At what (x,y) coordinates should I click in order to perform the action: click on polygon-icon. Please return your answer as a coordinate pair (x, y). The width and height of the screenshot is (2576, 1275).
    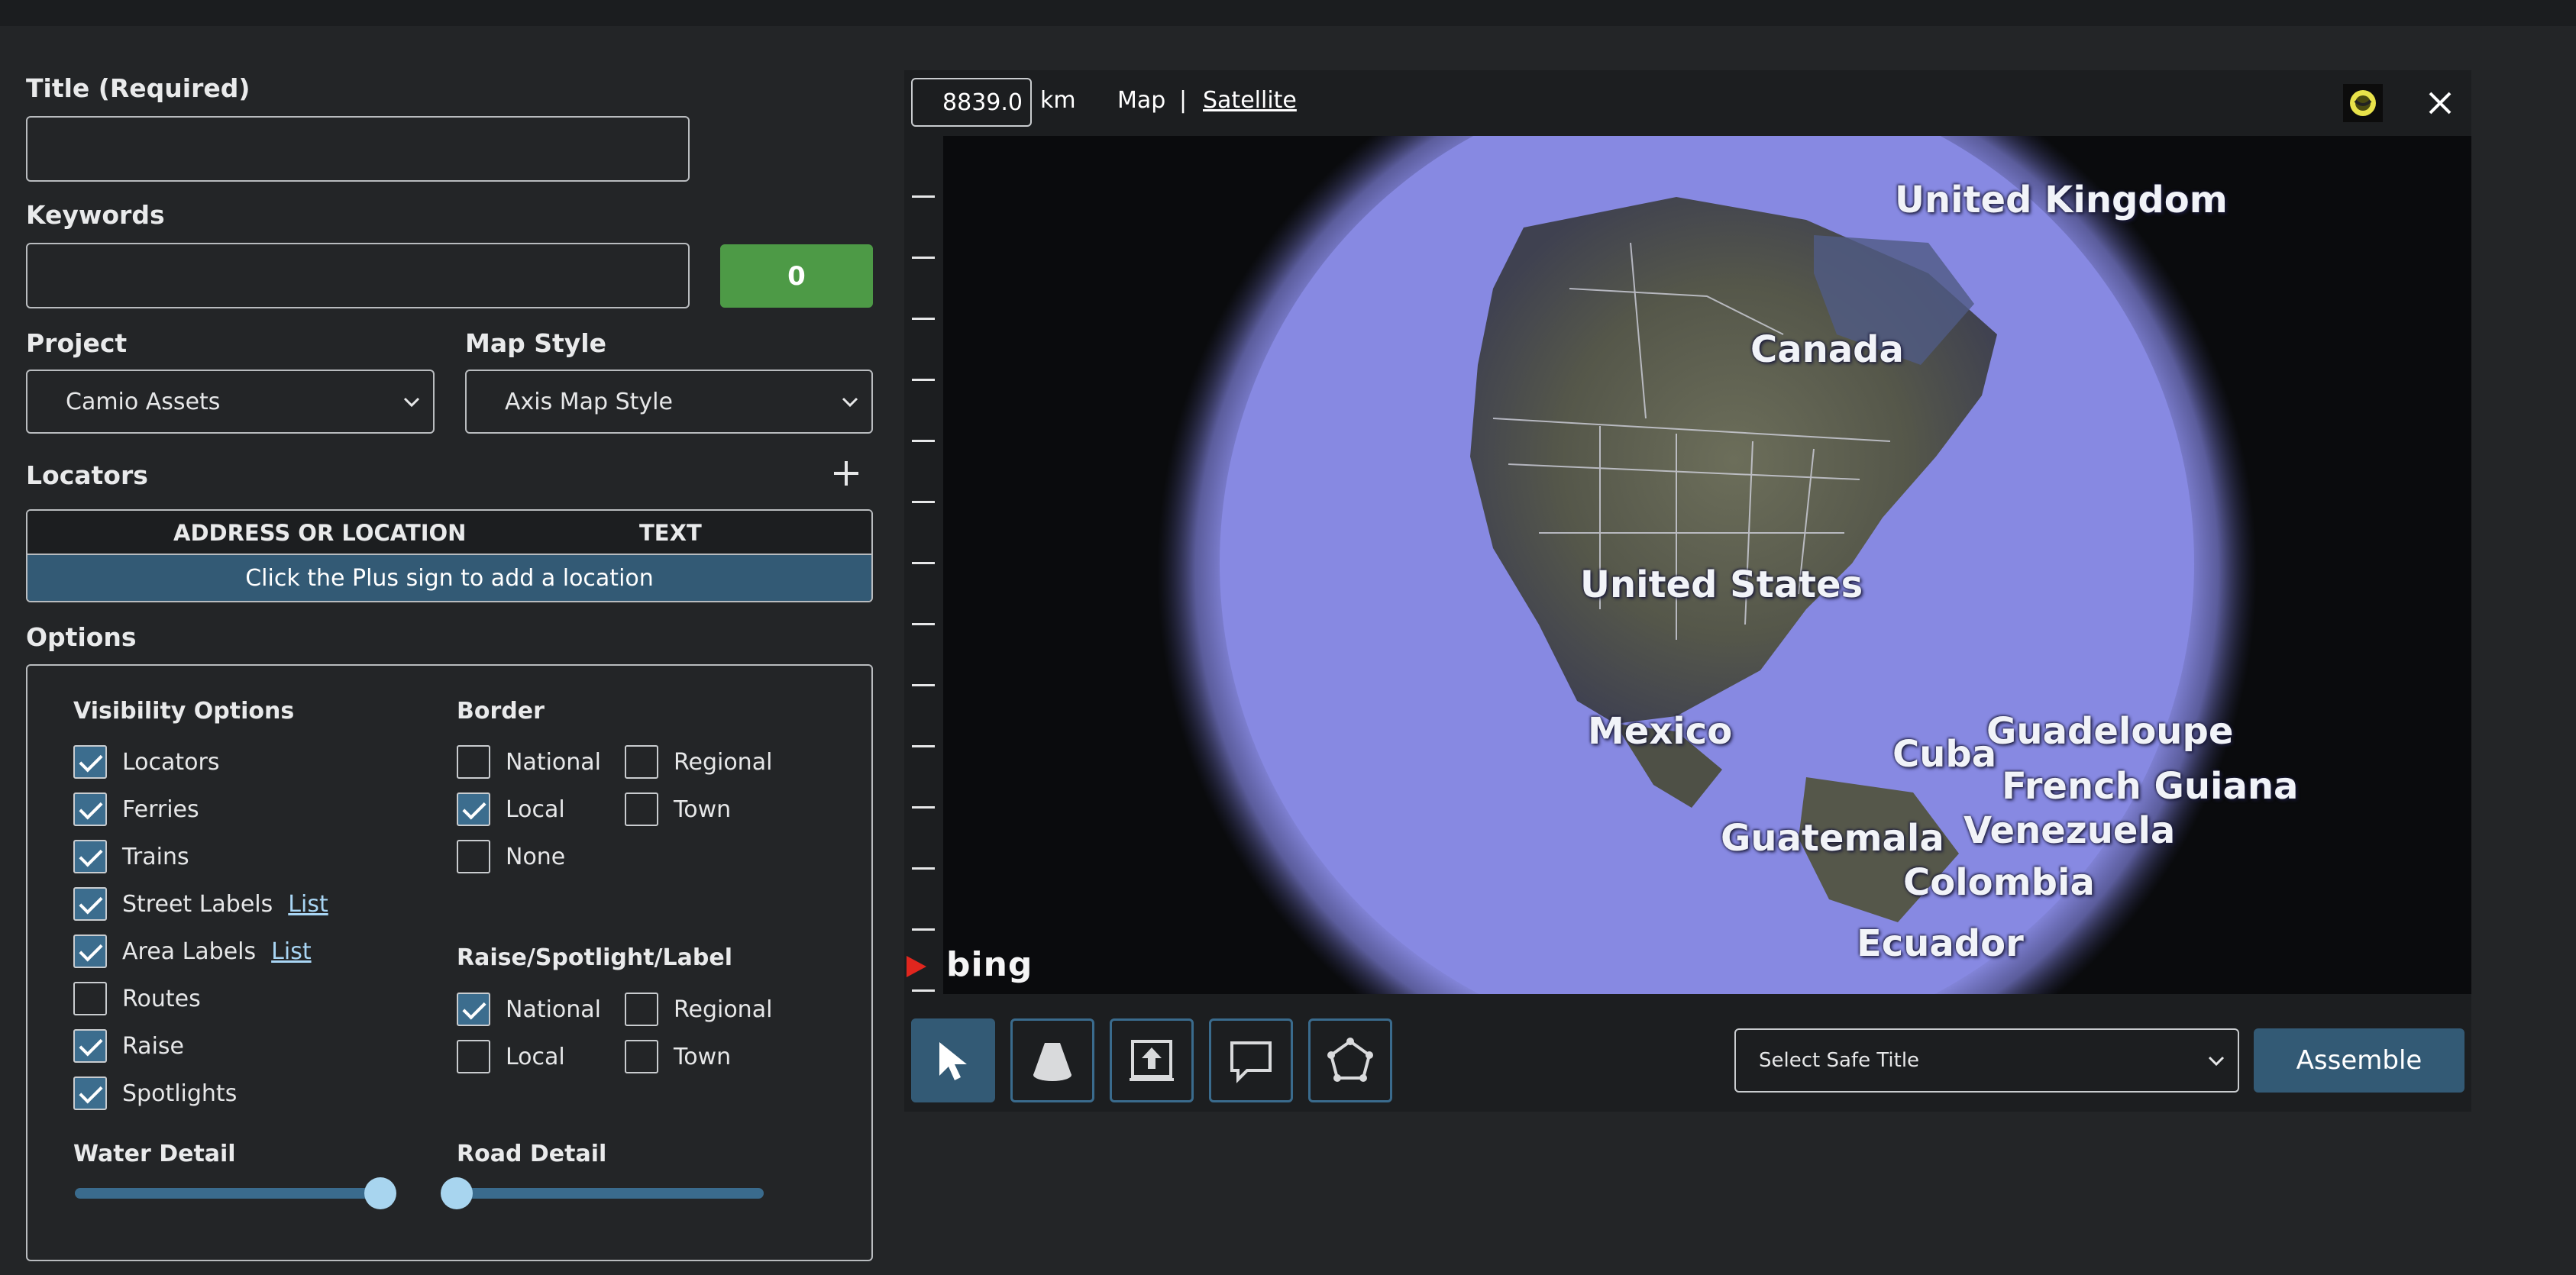
    Looking at the image, I should click on (1350, 1060).